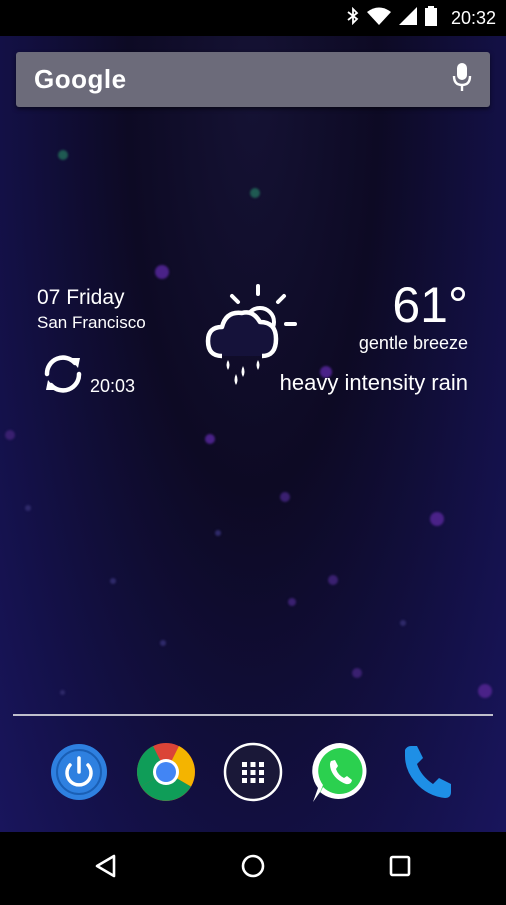 This screenshot has height=905, width=506. What do you see at coordinates (407, 18) in the screenshot?
I see `signal-icon` at bounding box center [407, 18].